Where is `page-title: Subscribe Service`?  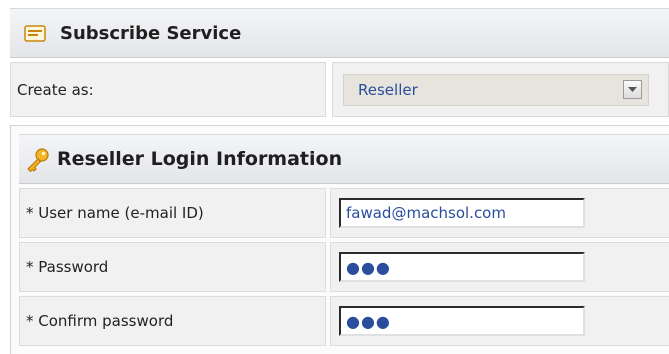 page-title: Subscribe Service is located at coordinates (151, 33).